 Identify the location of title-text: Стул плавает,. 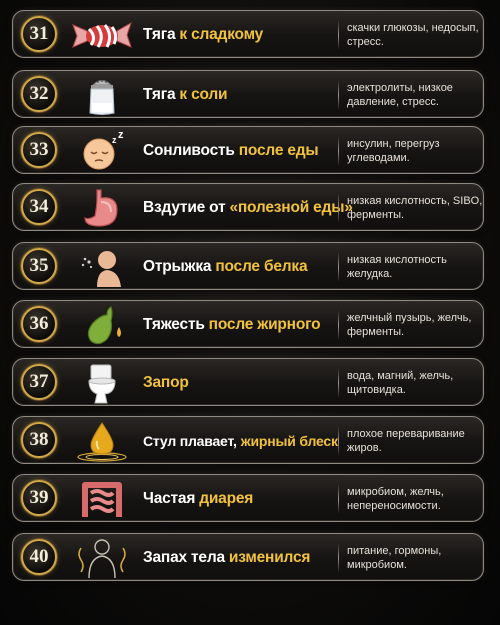
(190, 441).